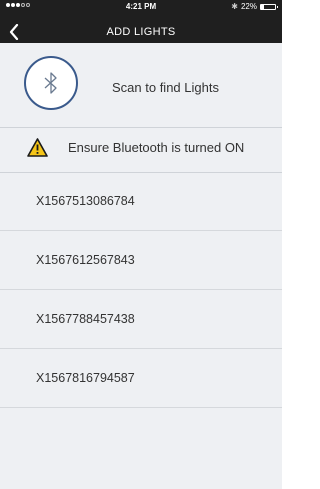  What do you see at coordinates (85, 378) in the screenshot?
I see `device-id: X1567816794587` at bounding box center [85, 378].